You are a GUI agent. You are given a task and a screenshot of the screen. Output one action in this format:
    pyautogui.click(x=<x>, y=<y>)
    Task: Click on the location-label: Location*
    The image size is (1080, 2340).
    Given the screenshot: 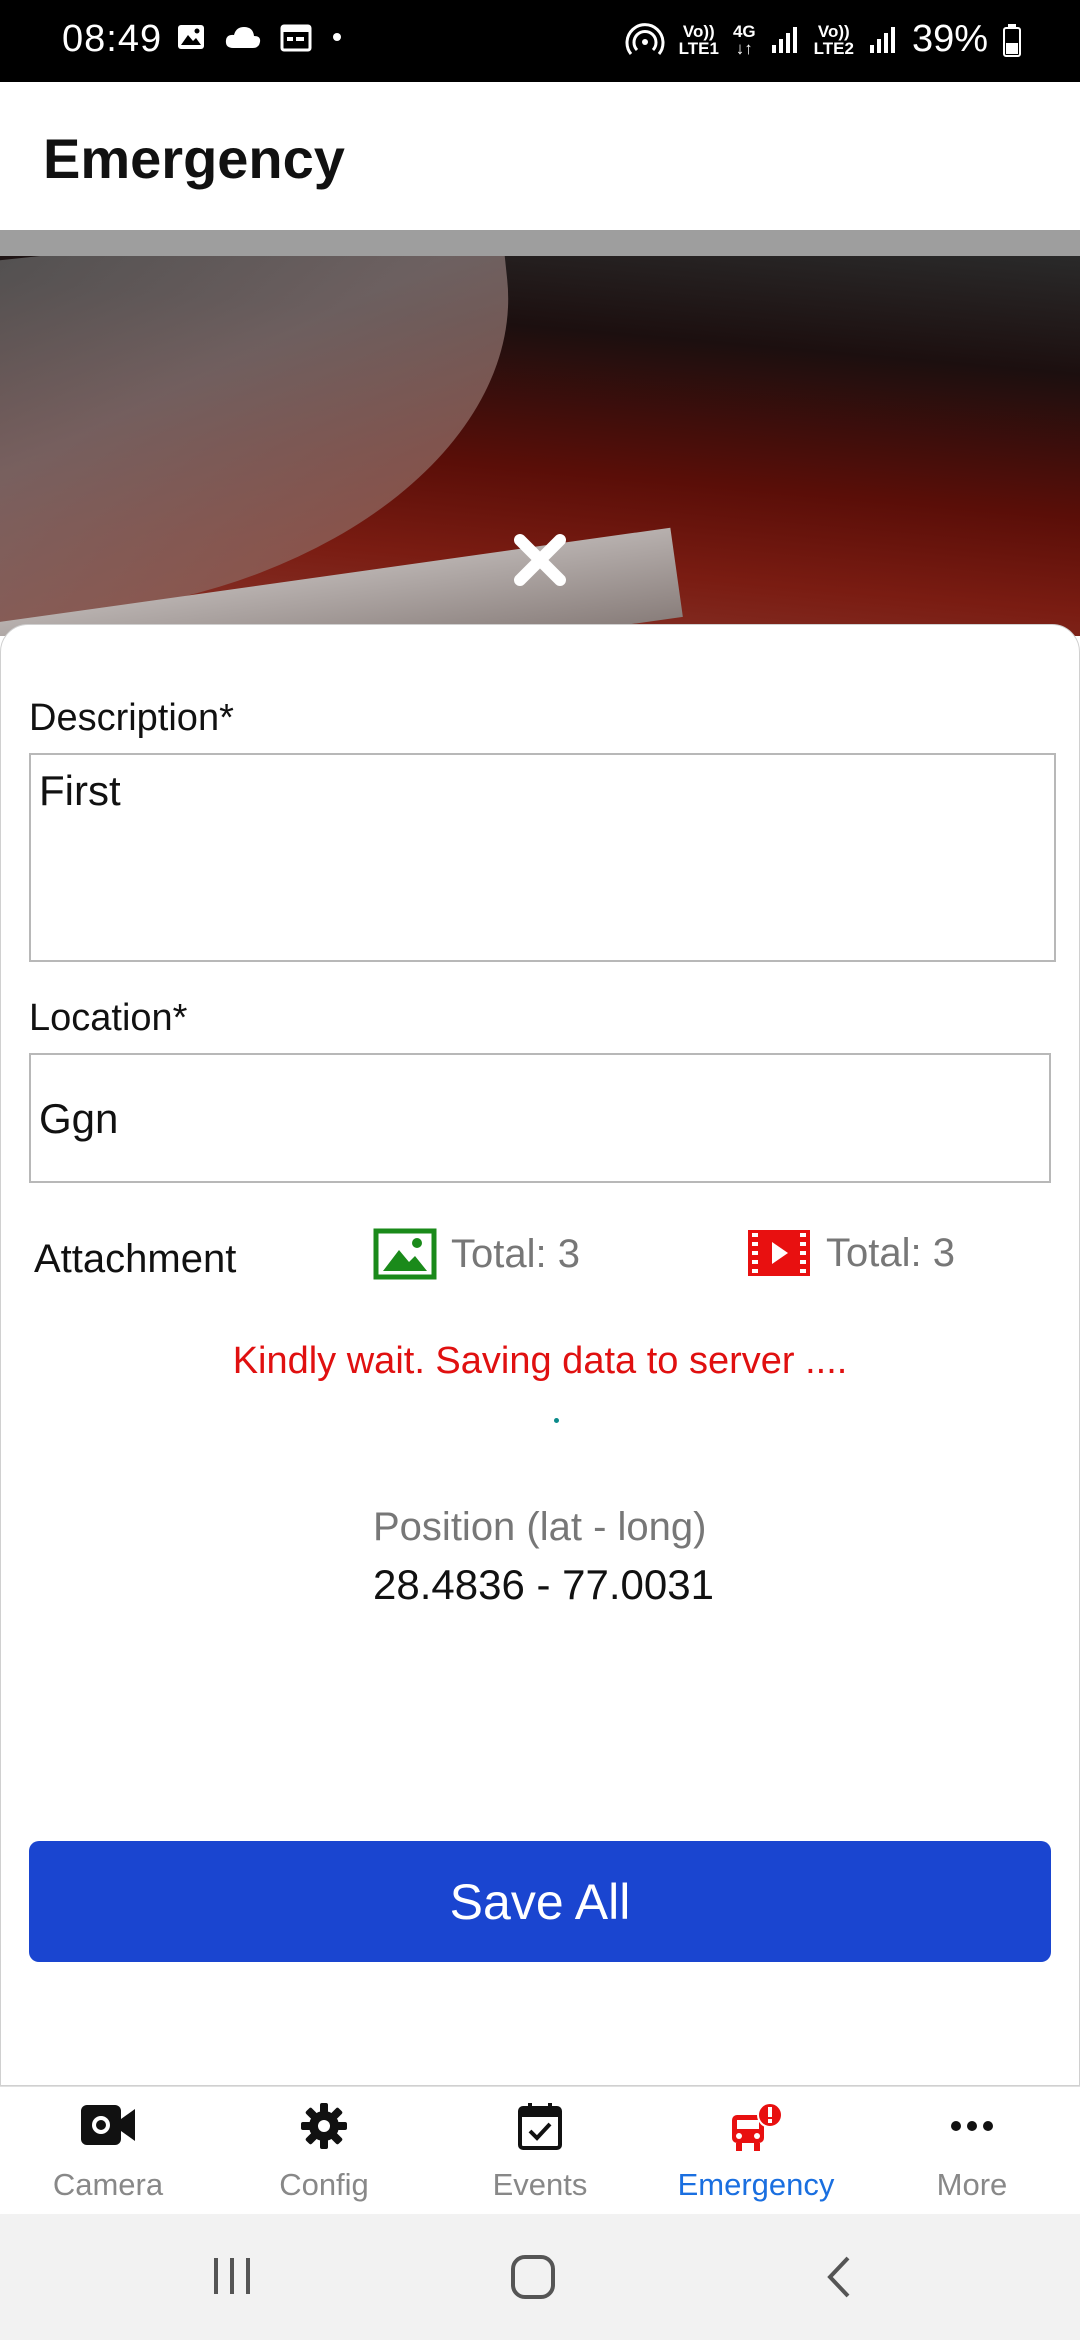 What is the action you would take?
    pyautogui.click(x=108, y=1018)
    